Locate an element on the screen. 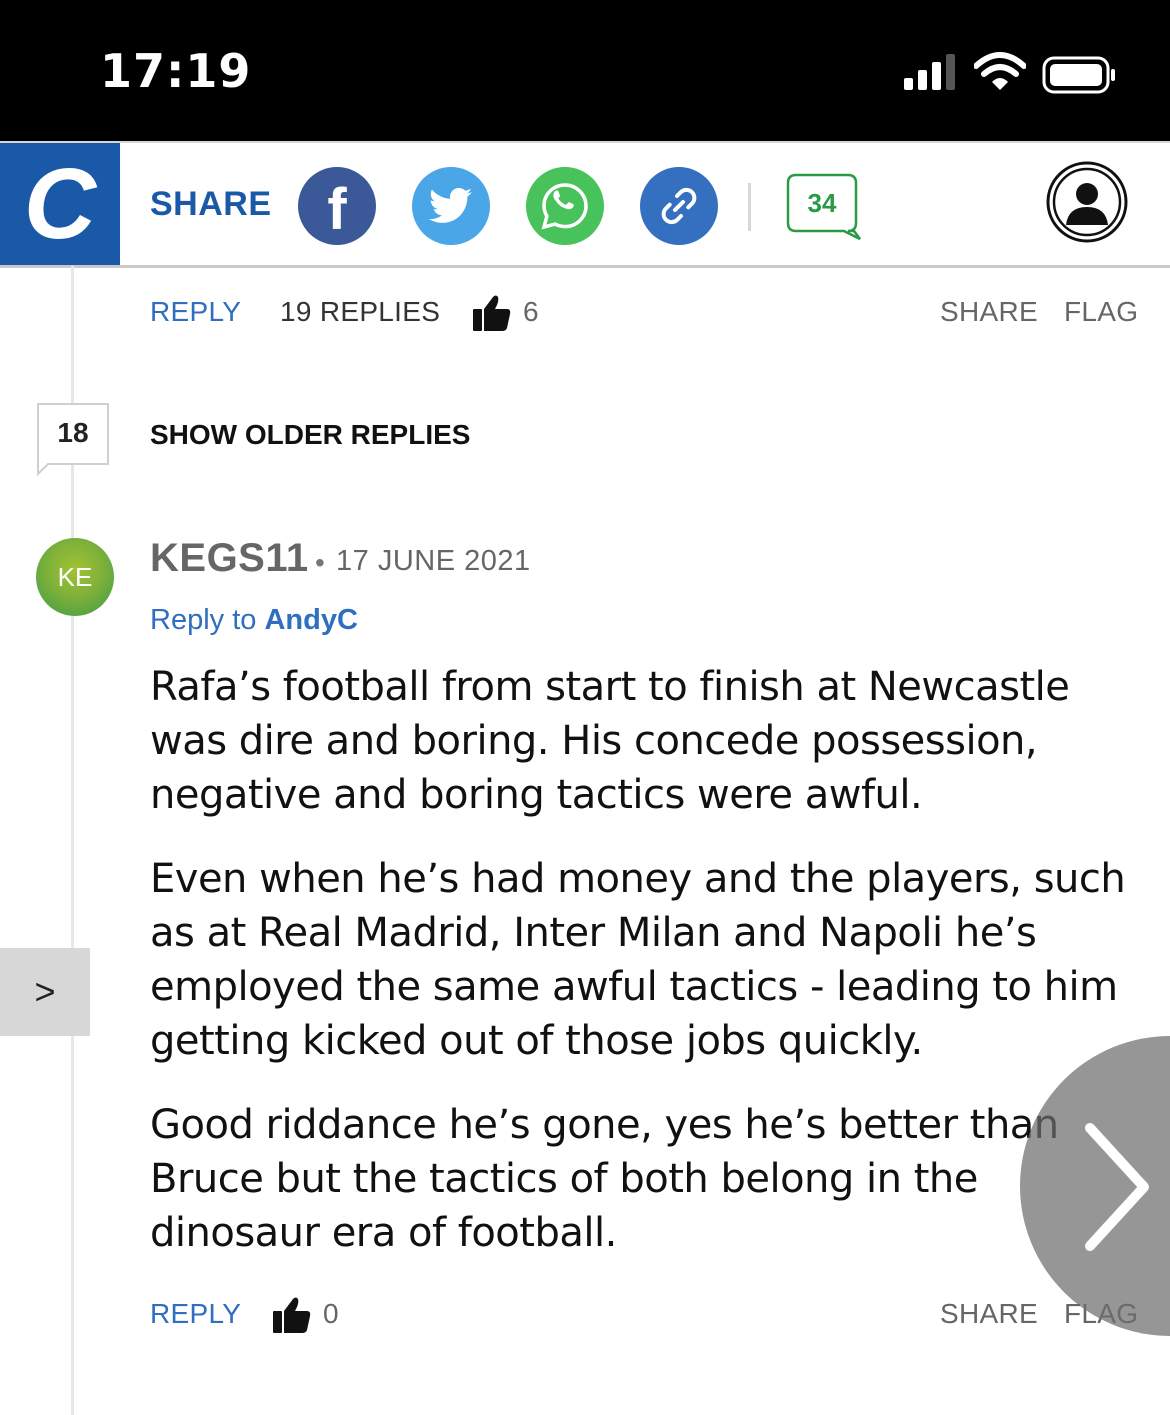 The image size is (1170, 1415). status-time: 17:19 is located at coordinates (176, 71).